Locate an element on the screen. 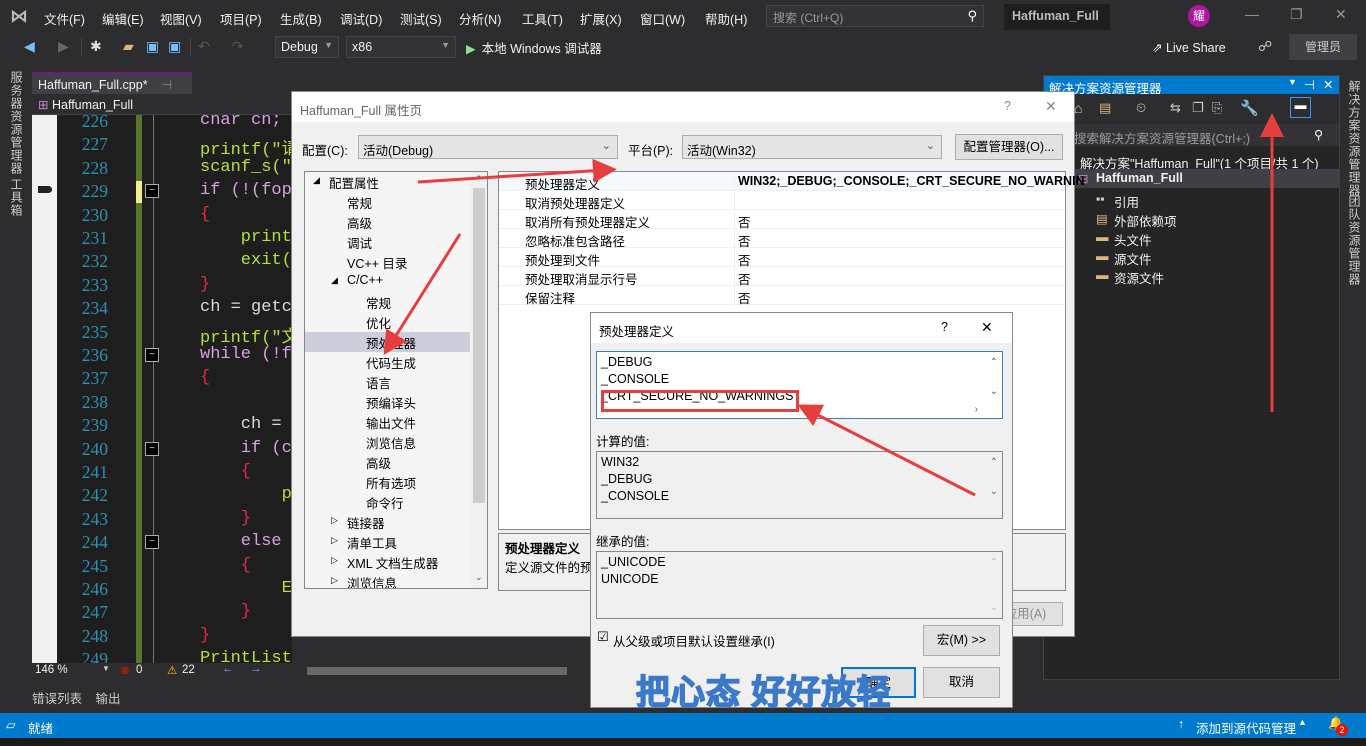 The image size is (1366, 746). error-count: 0 is located at coordinates (139, 670).